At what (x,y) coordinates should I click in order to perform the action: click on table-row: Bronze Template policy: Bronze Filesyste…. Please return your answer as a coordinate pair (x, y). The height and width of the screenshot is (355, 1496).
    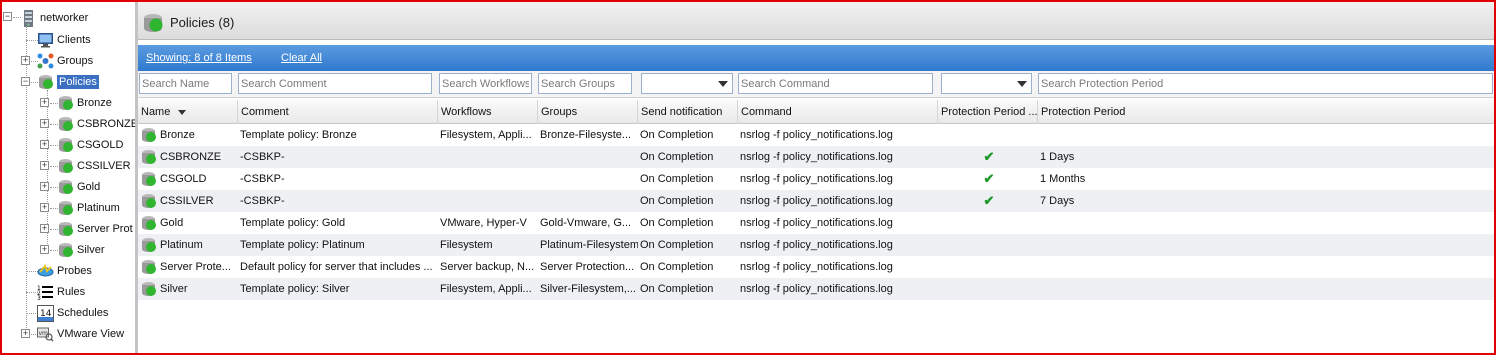
    Looking at the image, I should click on (816, 135).